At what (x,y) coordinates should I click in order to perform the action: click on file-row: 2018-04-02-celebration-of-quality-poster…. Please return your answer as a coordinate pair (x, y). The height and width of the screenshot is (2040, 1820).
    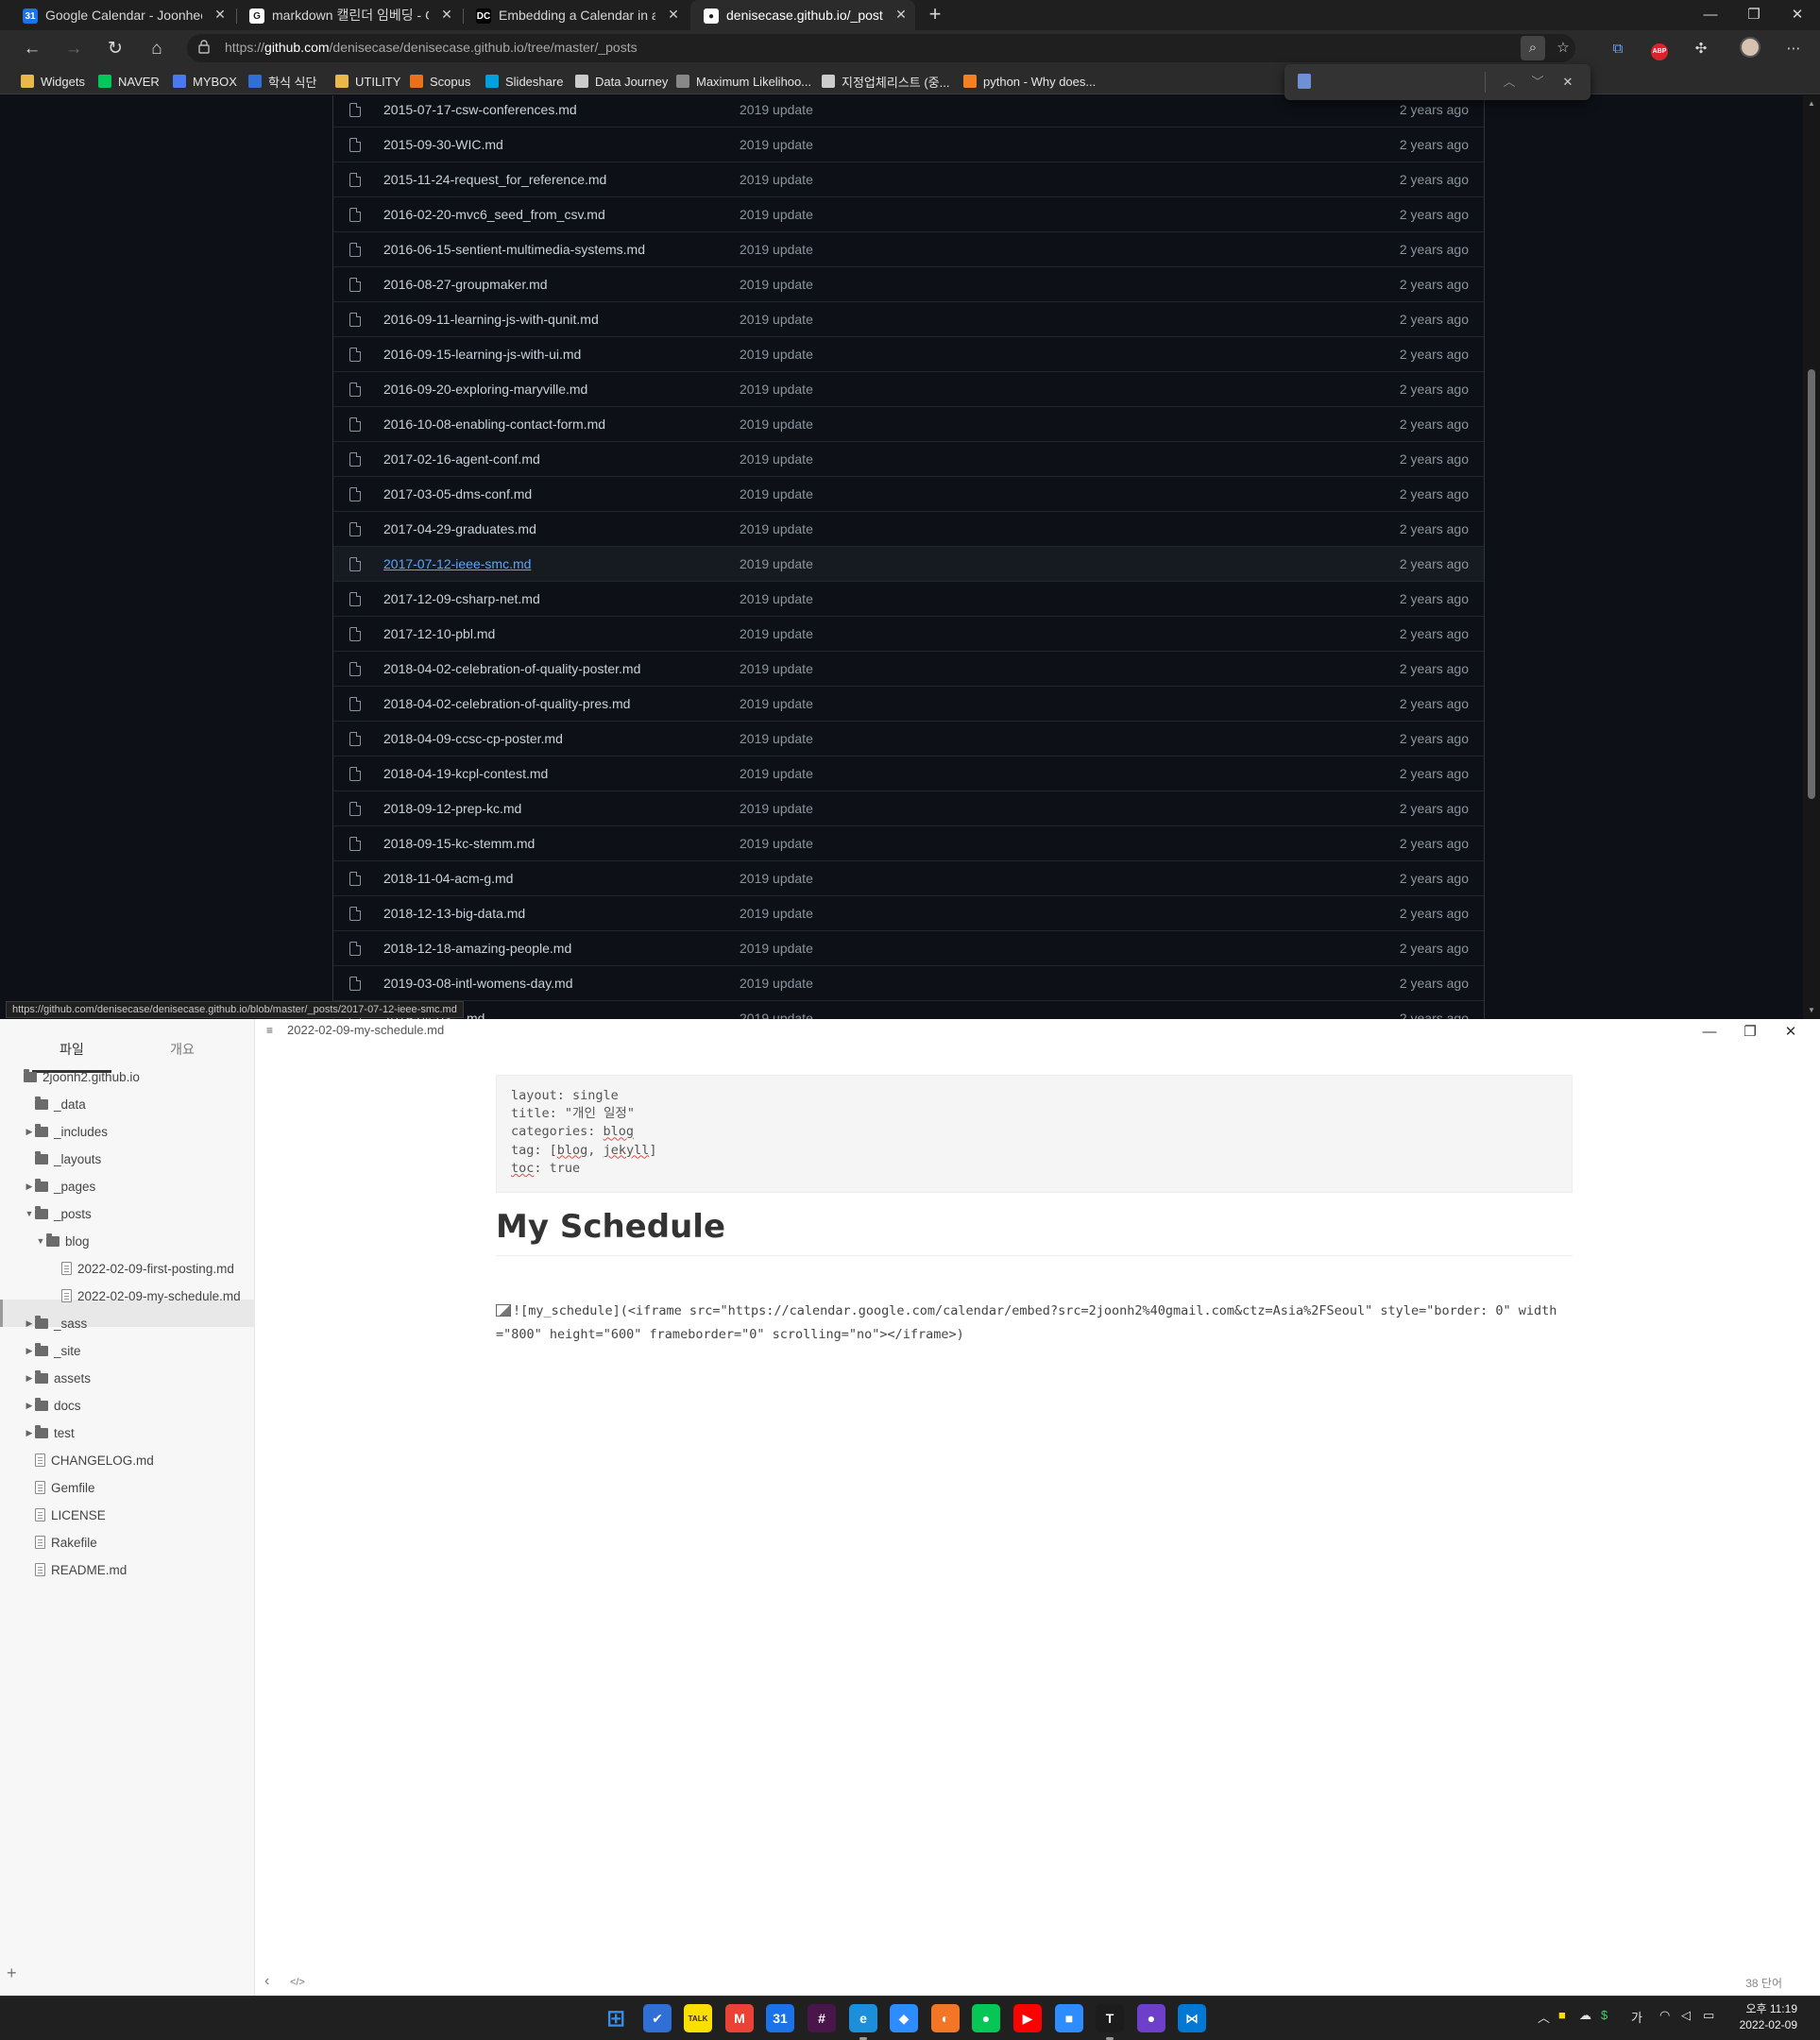
    Looking at the image, I should click on (908, 668).